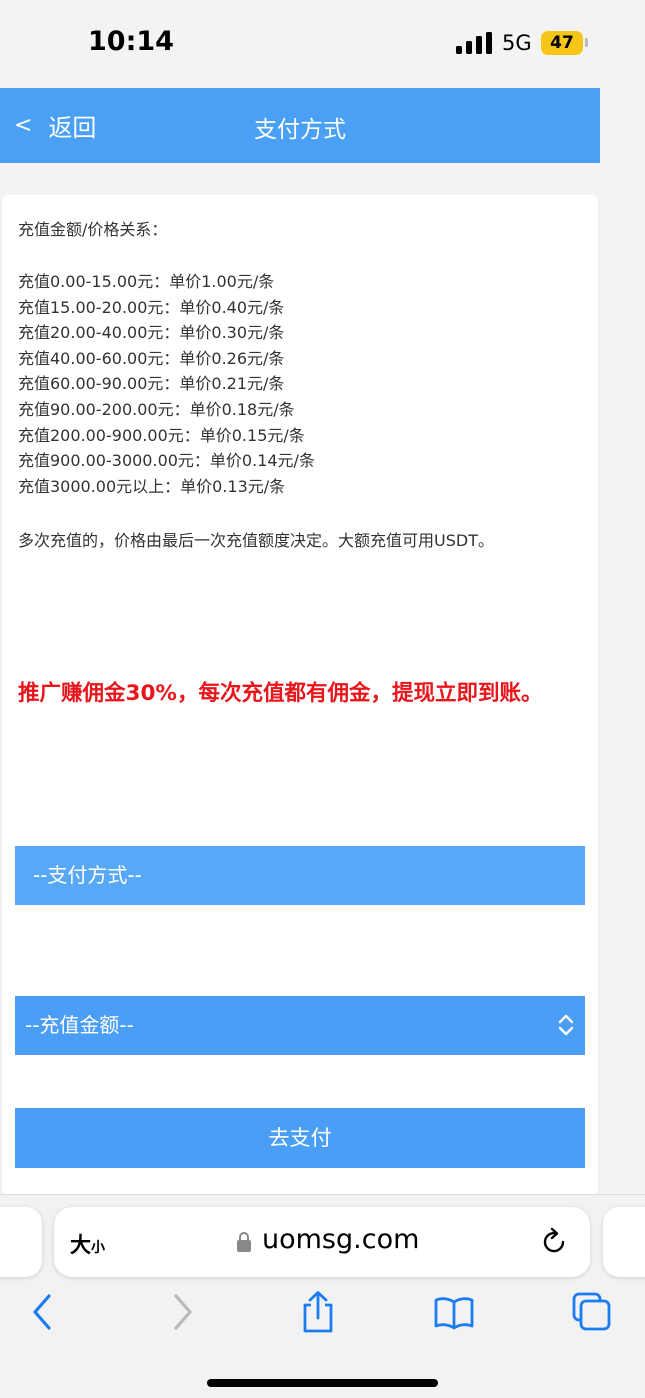  Describe the element at coordinates (256, 541) in the screenshot. I see `multi-recharge-note: 多次充值的，价格由最后一次充值额度决定。大额充值可用USDT。` at that location.